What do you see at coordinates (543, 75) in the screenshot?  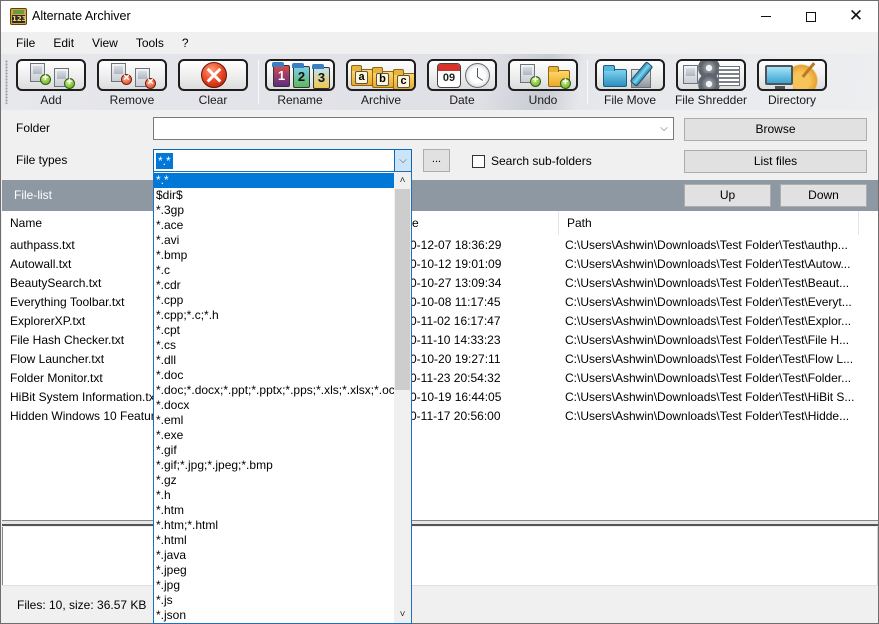 I see `undo-icon` at bounding box center [543, 75].